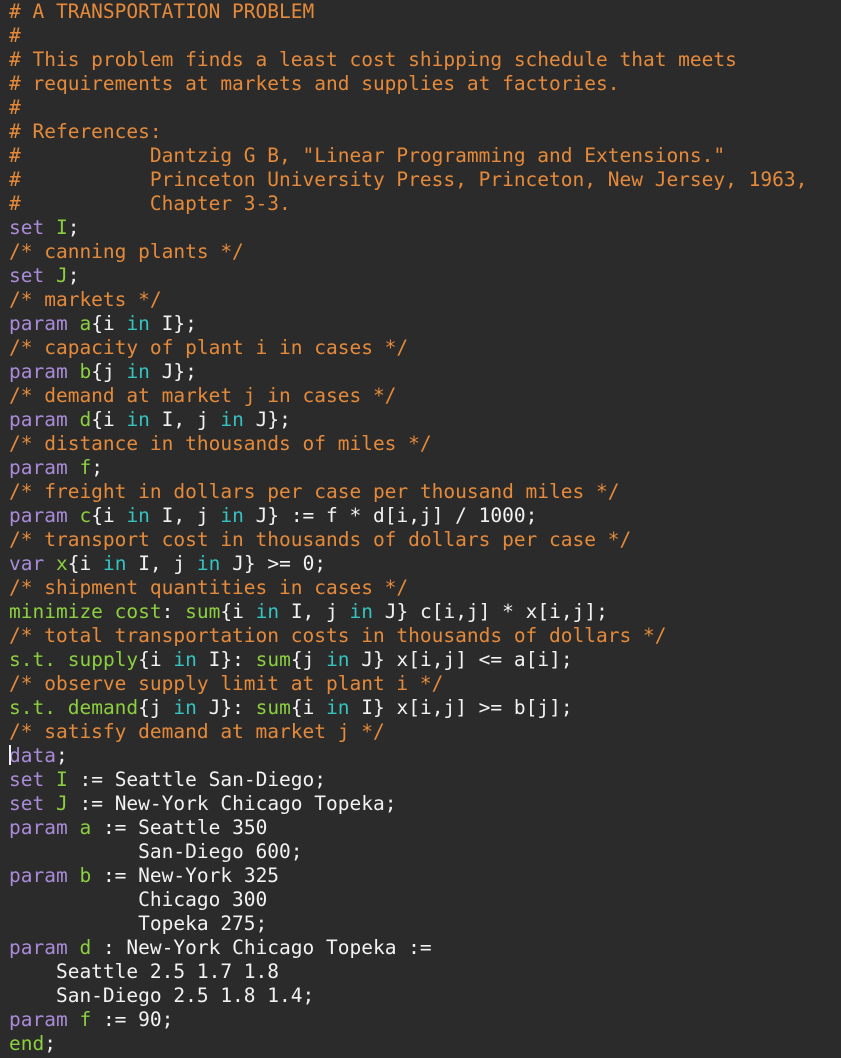 The height and width of the screenshot is (1058, 841). Describe the element at coordinates (408, 468) in the screenshot. I see `code-line: param f;` at that location.